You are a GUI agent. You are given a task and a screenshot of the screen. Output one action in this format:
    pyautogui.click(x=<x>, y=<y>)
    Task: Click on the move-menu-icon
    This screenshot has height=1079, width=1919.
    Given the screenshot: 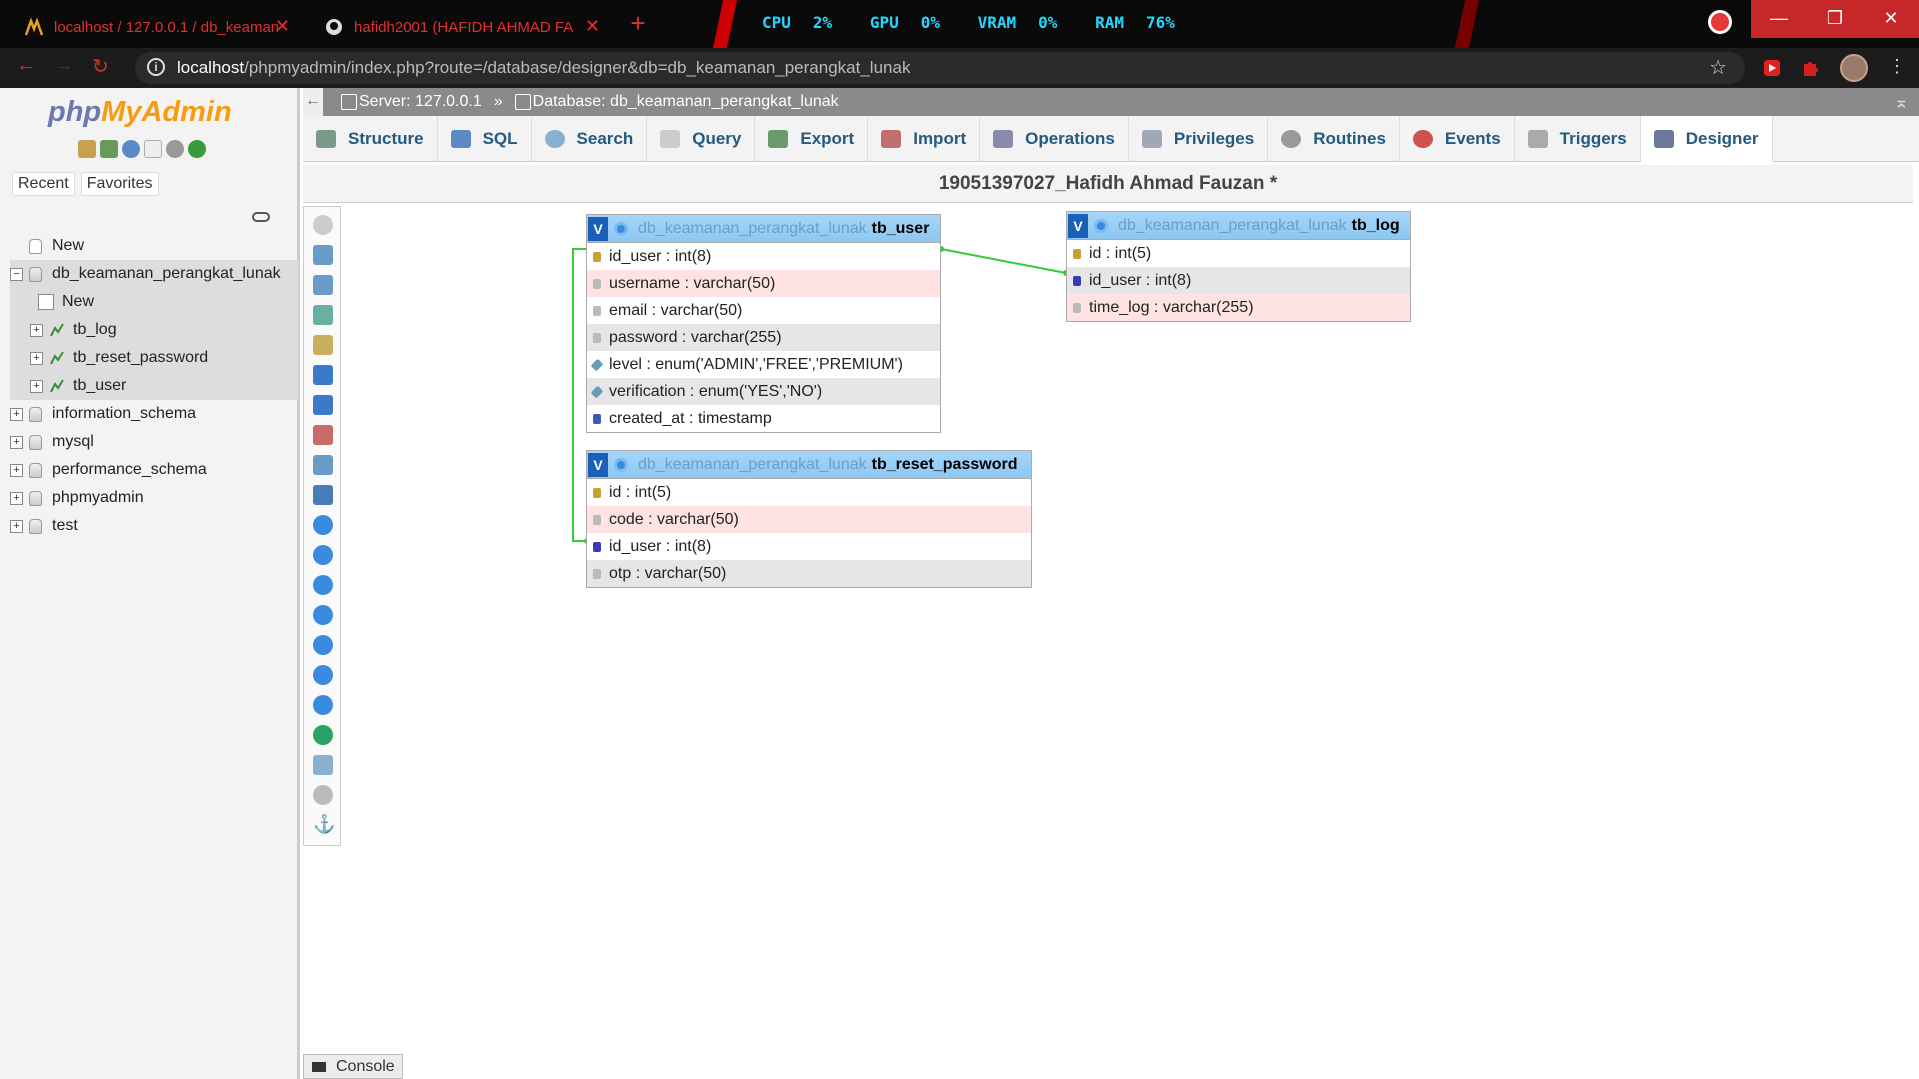 What is the action you would take?
    pyautogui.click(x=323, y=795)
    